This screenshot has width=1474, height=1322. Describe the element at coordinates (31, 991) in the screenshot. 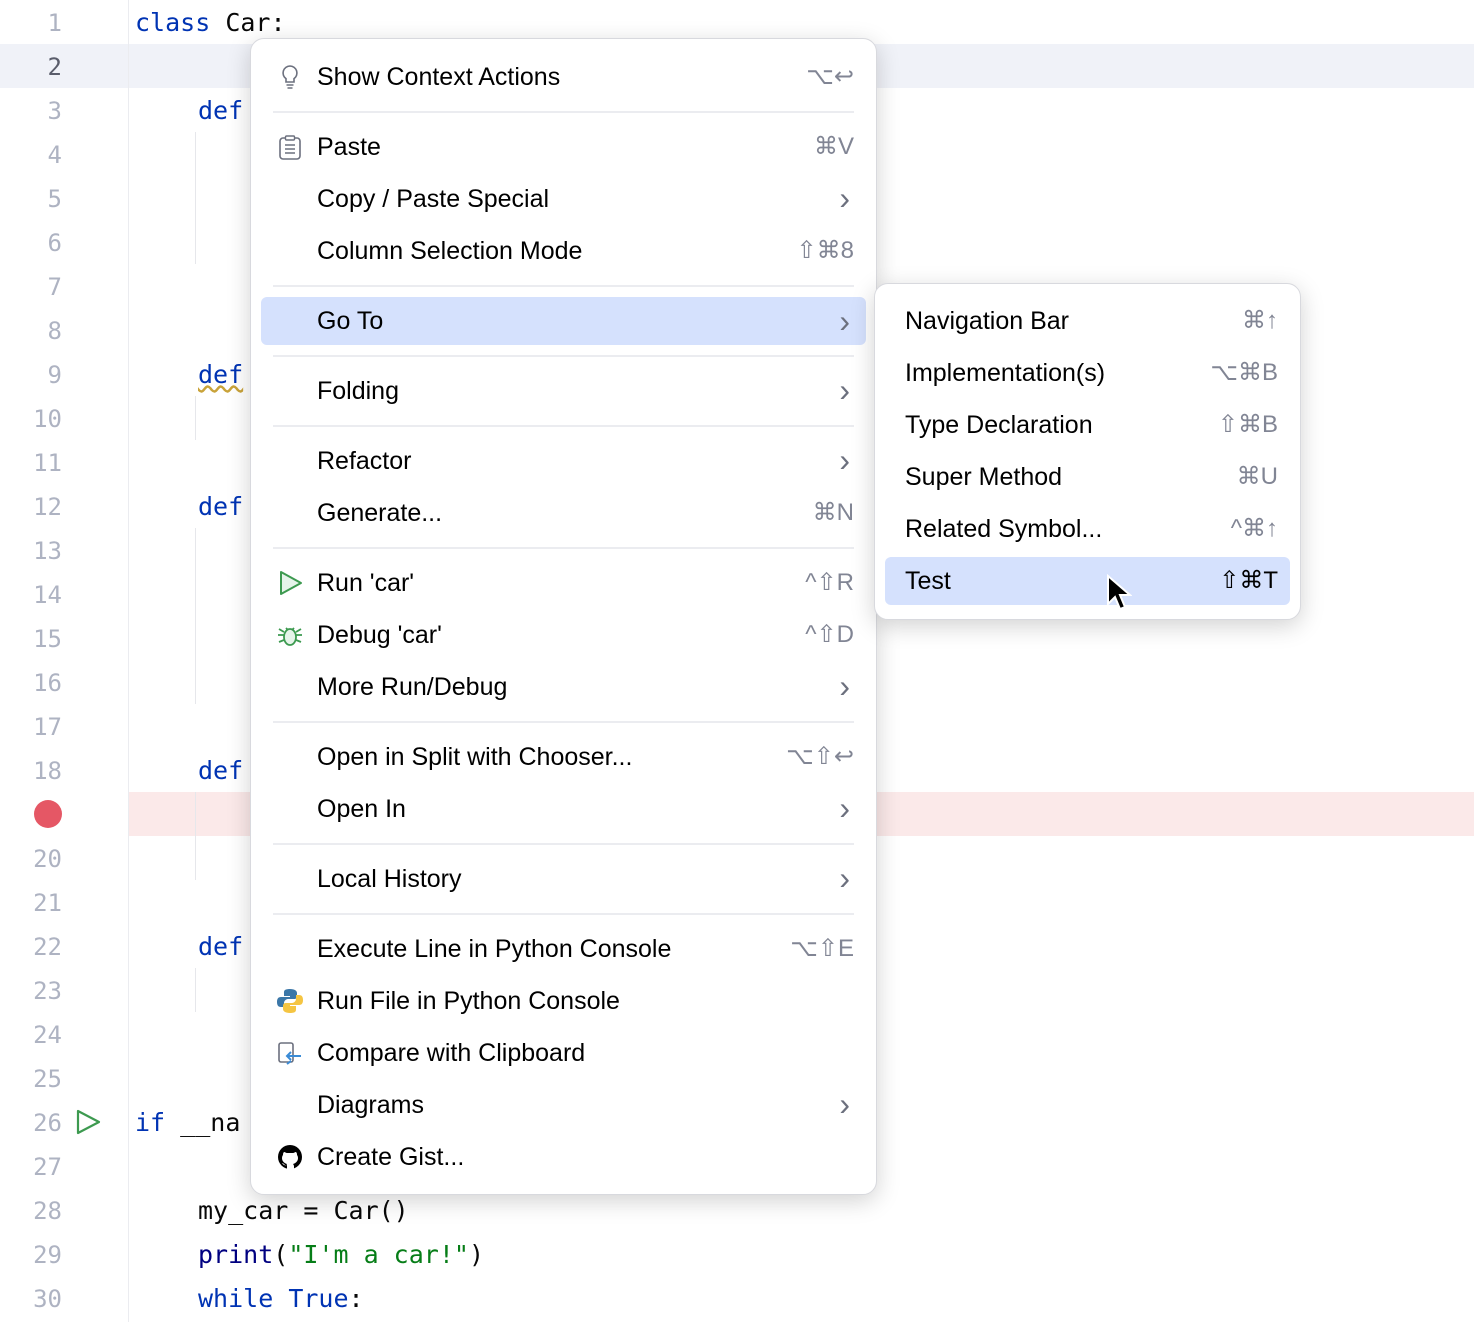

I see `line-number: 23` at that location.